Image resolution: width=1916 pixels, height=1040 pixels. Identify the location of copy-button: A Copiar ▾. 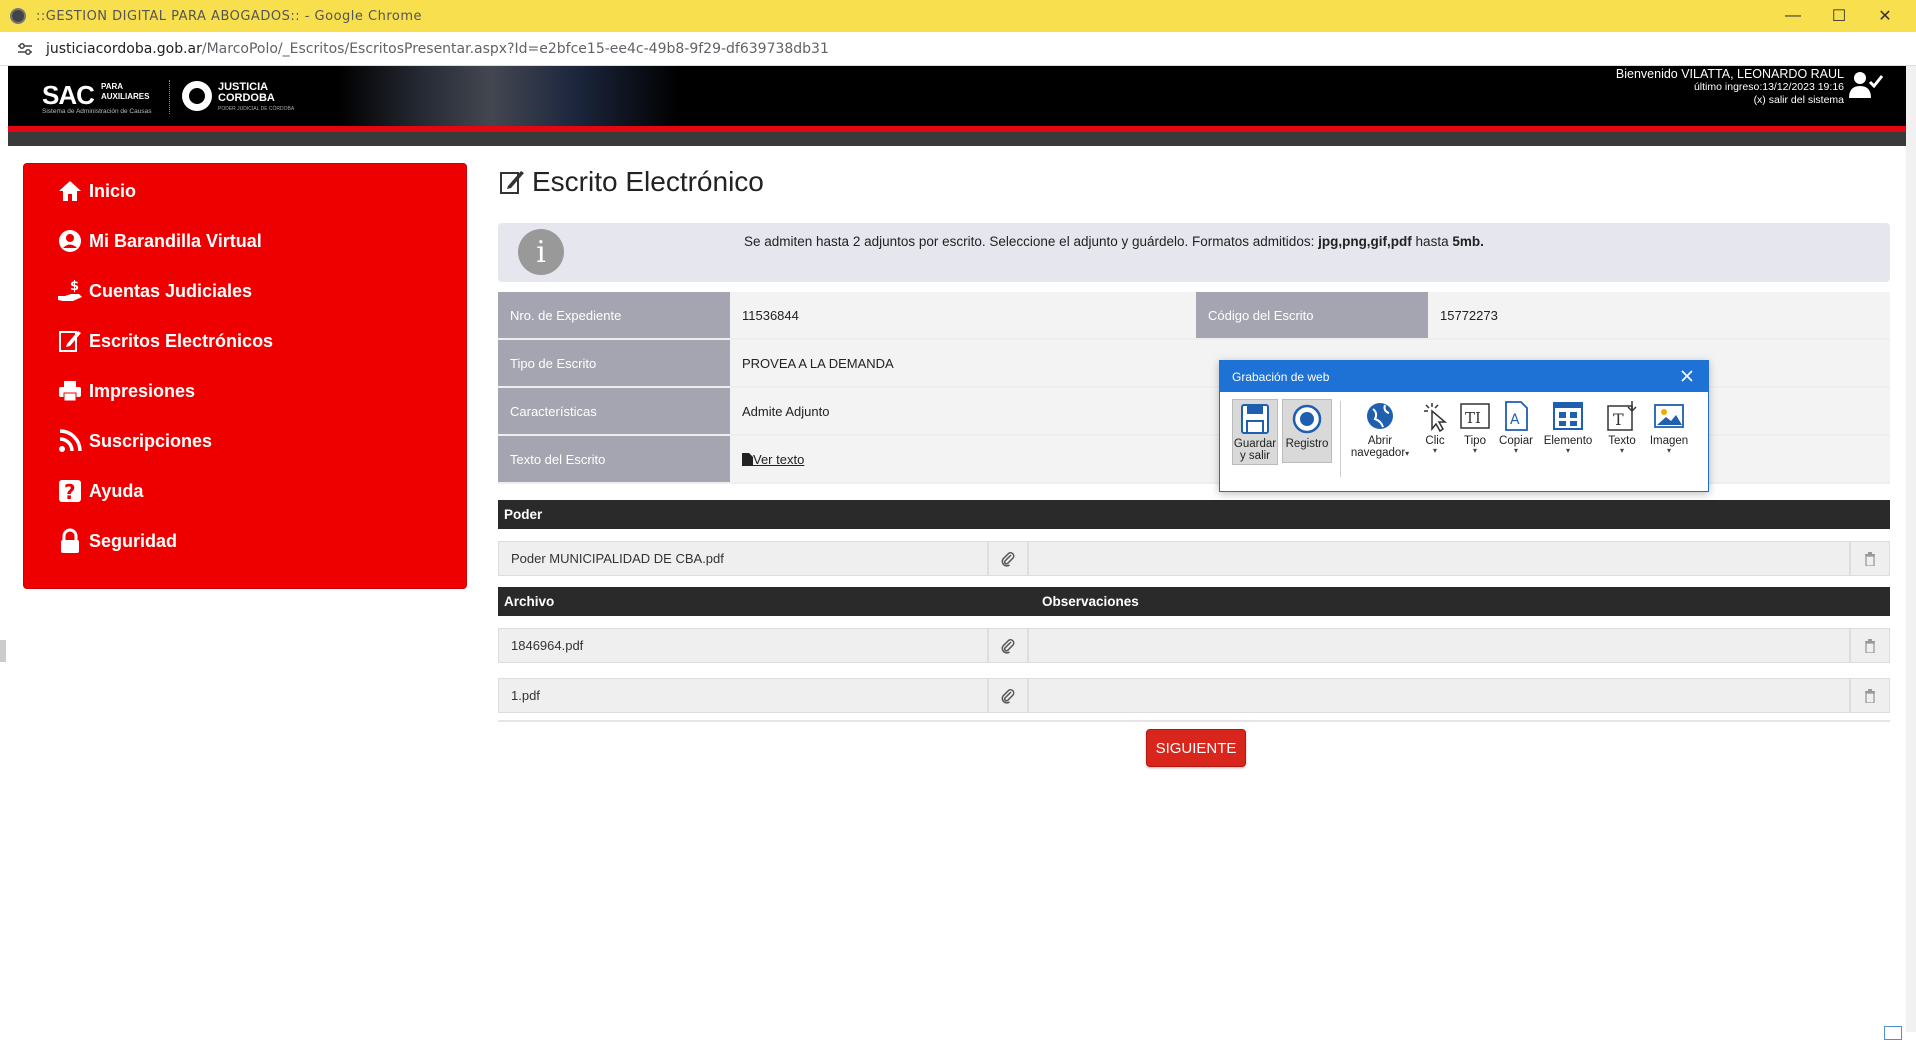
(1516, 427).